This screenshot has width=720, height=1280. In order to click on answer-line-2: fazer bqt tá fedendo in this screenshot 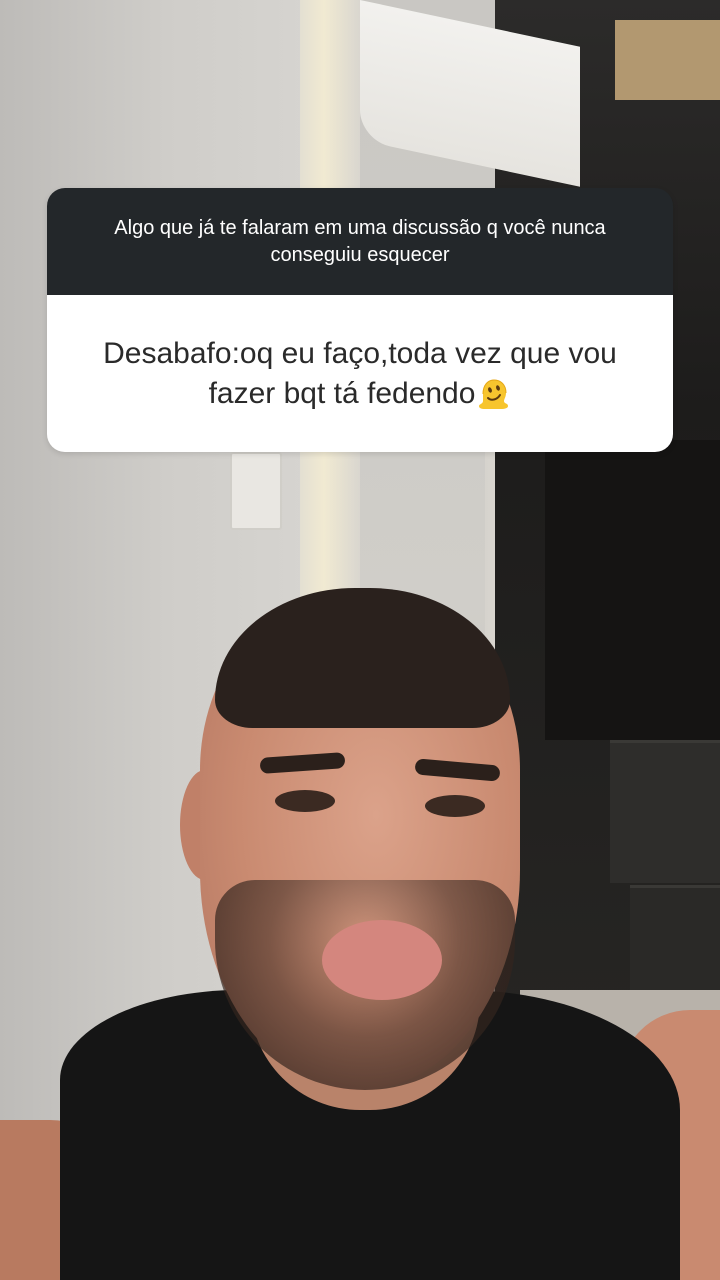, I will do `click(342, 393)`.